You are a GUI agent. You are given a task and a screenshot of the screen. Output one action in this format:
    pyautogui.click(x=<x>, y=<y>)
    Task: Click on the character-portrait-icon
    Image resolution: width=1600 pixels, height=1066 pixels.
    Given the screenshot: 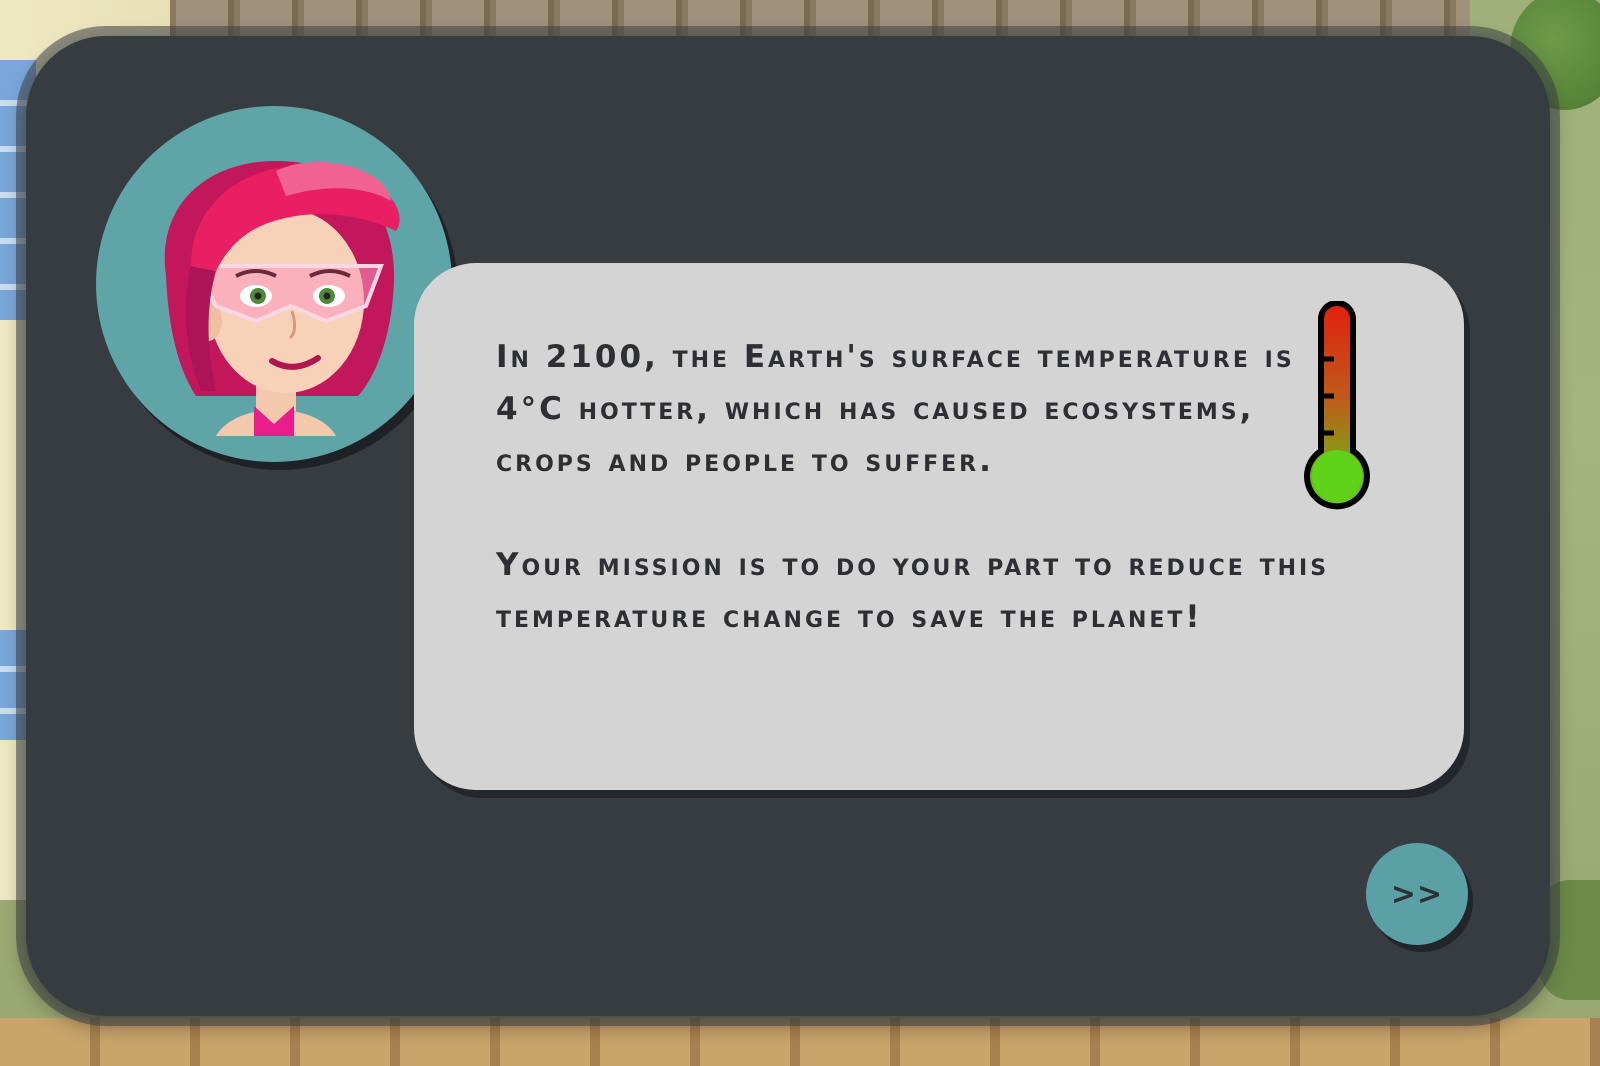 What is the action you would take?
    pyautogui.click(x=282, y=298)
    